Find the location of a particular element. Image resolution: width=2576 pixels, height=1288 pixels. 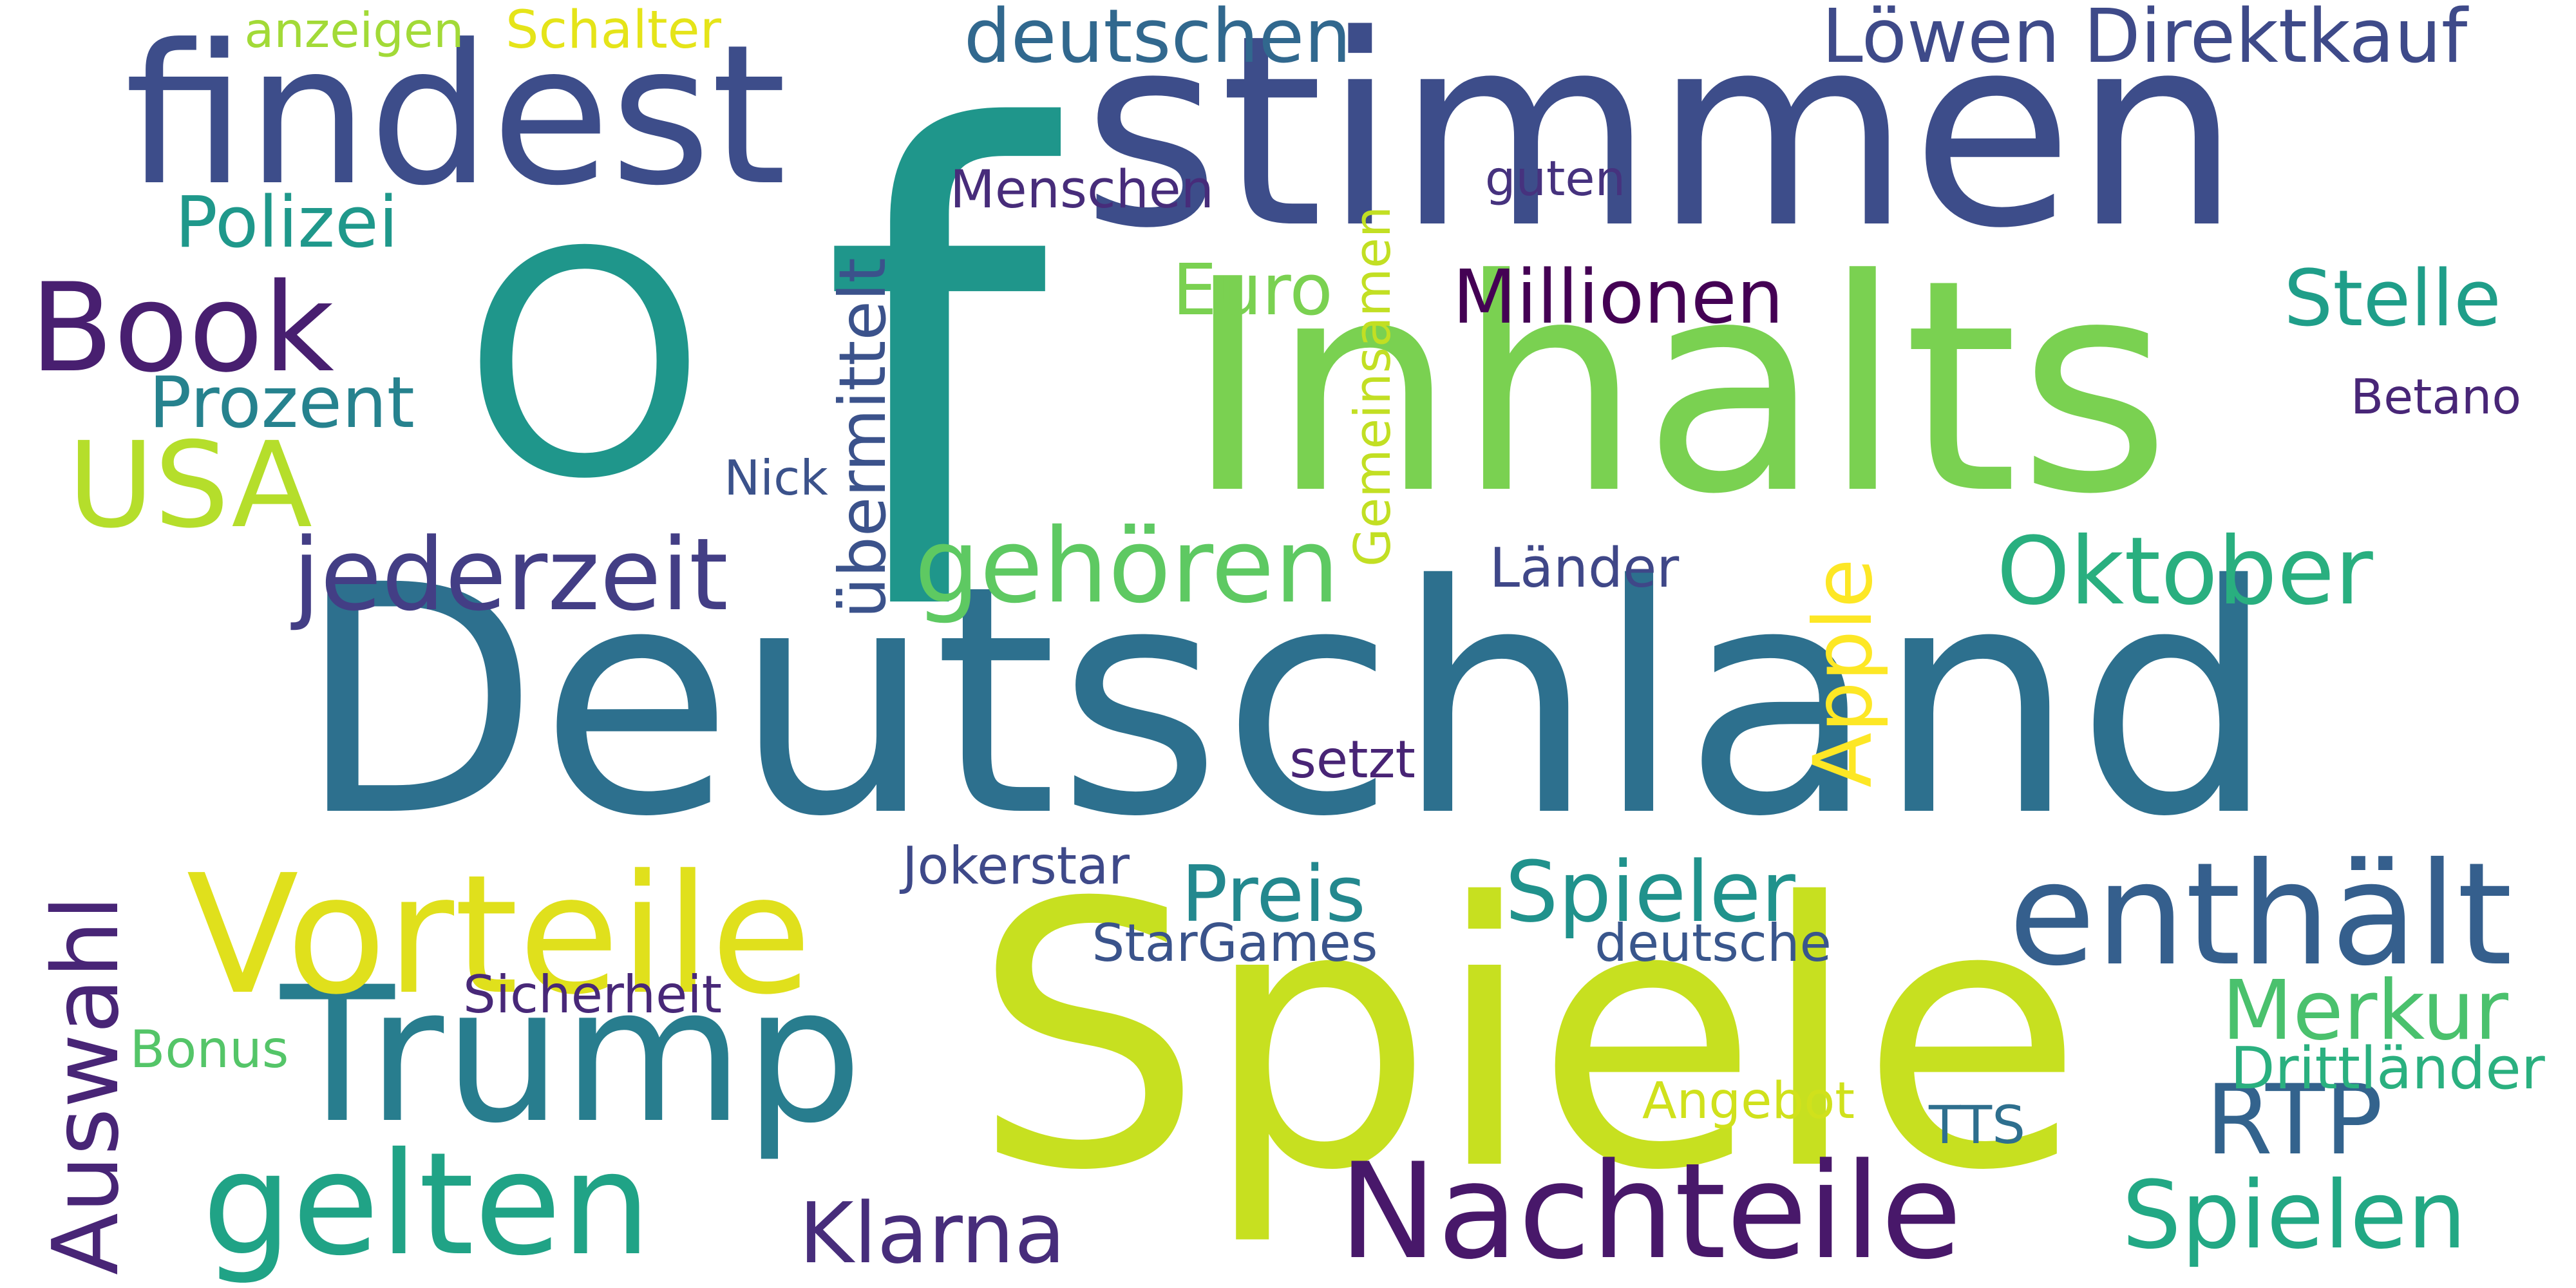

word-bonus: Bonus is located at coordinates (209, 1049).